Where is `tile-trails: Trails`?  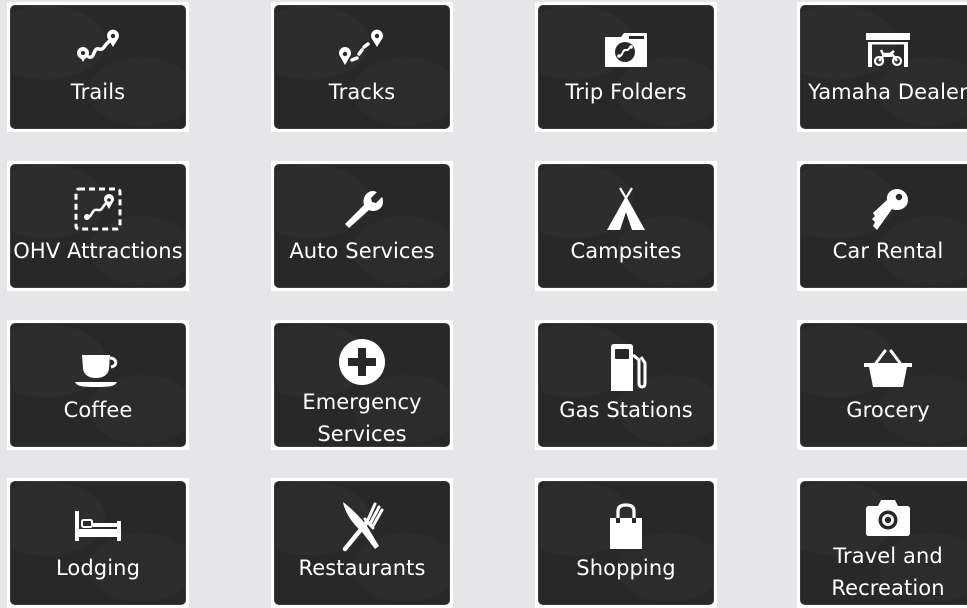 tile-trails: Trails is located at coordinates (98, 67).